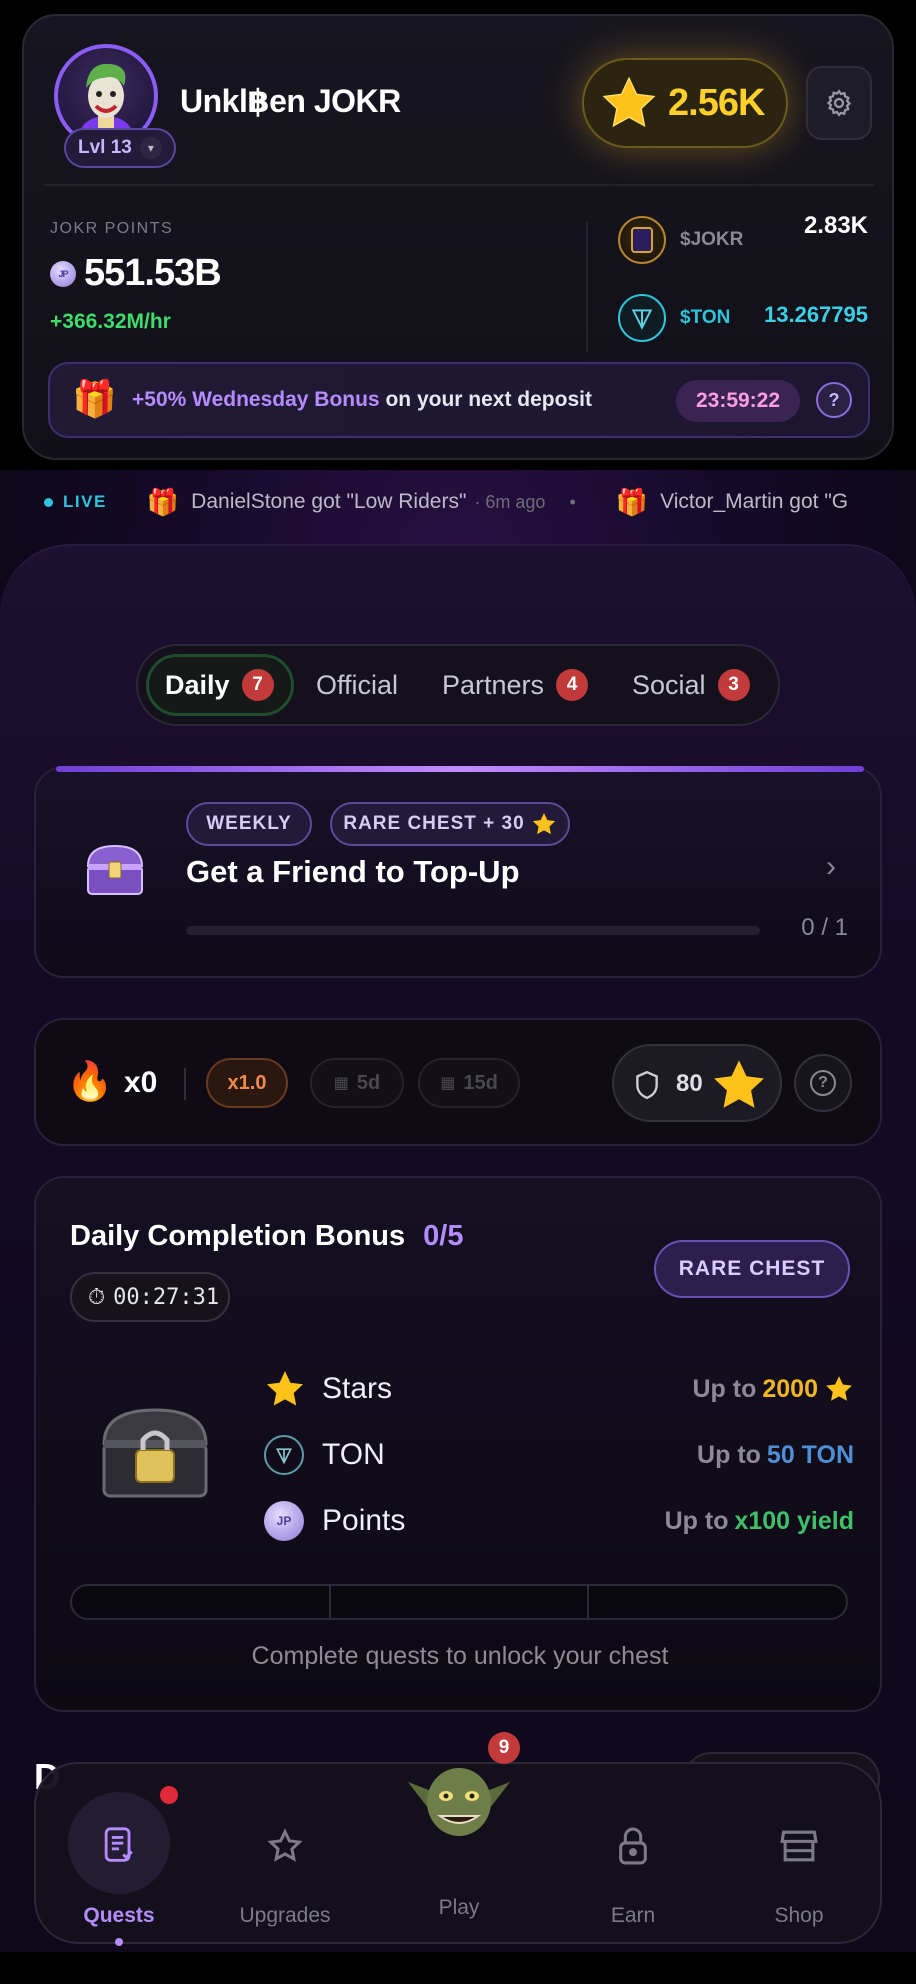  Describe the element at coordinates (85, 501) in the screenshot. I see `live-label: LIVE` at that location.